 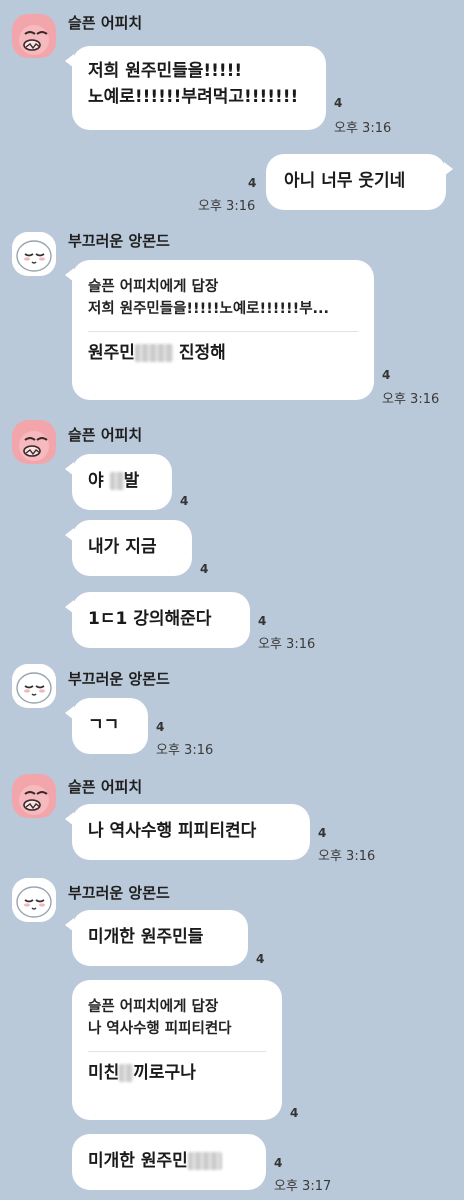 I want to click on reply-text: 미친 끼로구나, so click(x=177, y=1073).